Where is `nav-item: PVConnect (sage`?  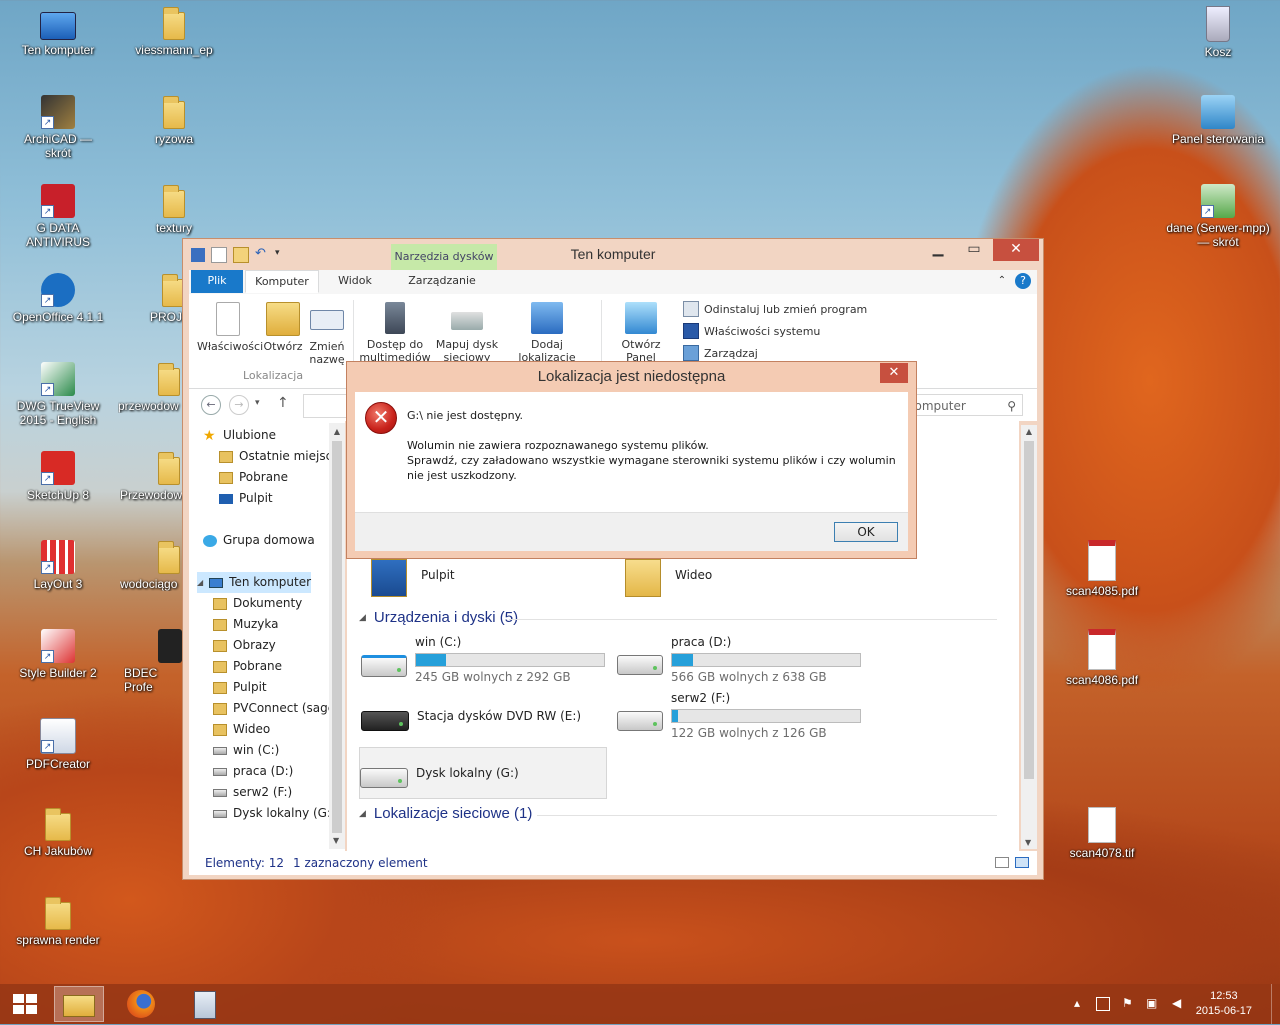
nav-item: PVConnect (sage is located at coordinates (274, 708).